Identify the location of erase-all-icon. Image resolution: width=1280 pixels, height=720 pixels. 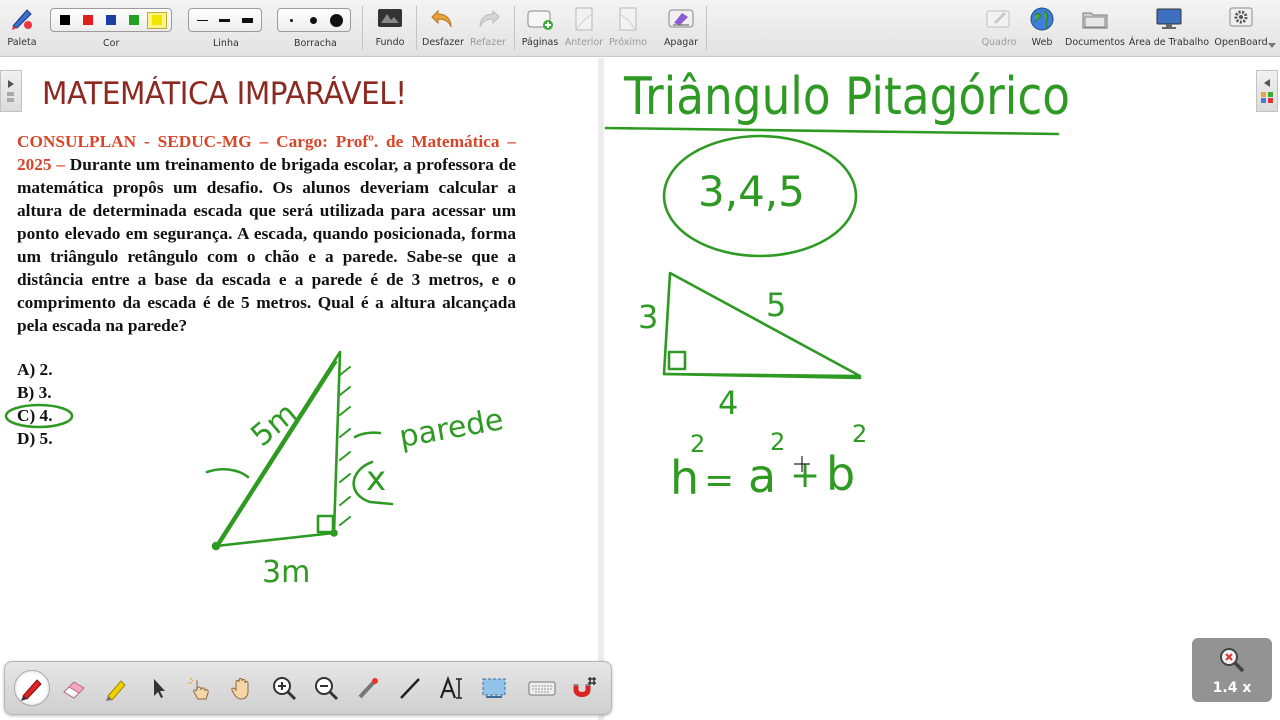
(681, 19).